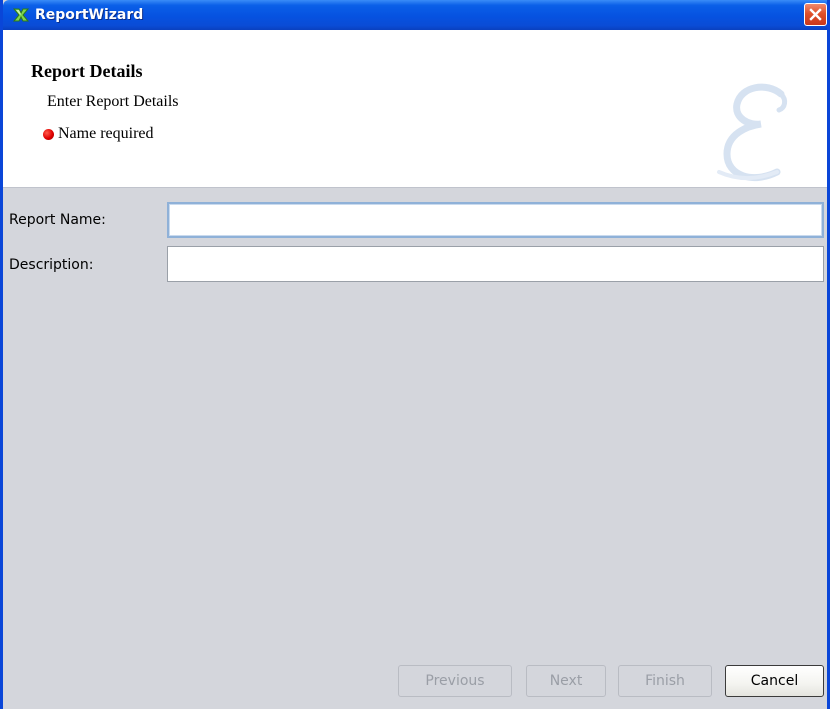 The height and width of the screenshot is (709, 830). I want to click on wizard-app-icon, so click(21, 15).